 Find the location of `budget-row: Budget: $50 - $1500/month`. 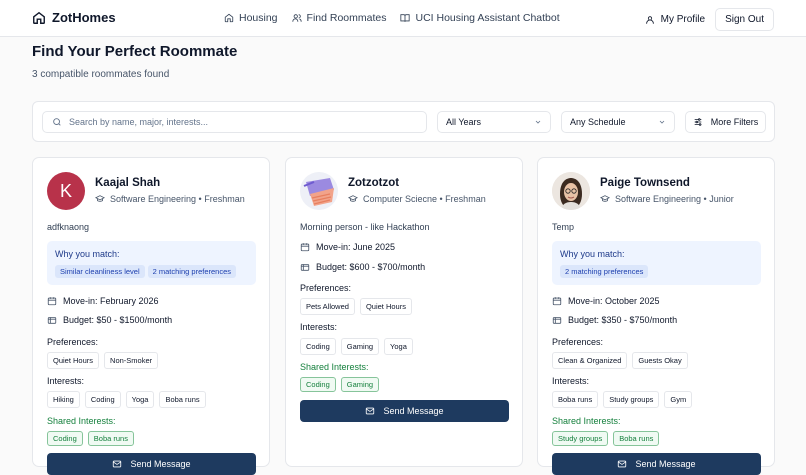

budget-row: Budget: $50 - $1500/month is located at coordinates (109, 320).